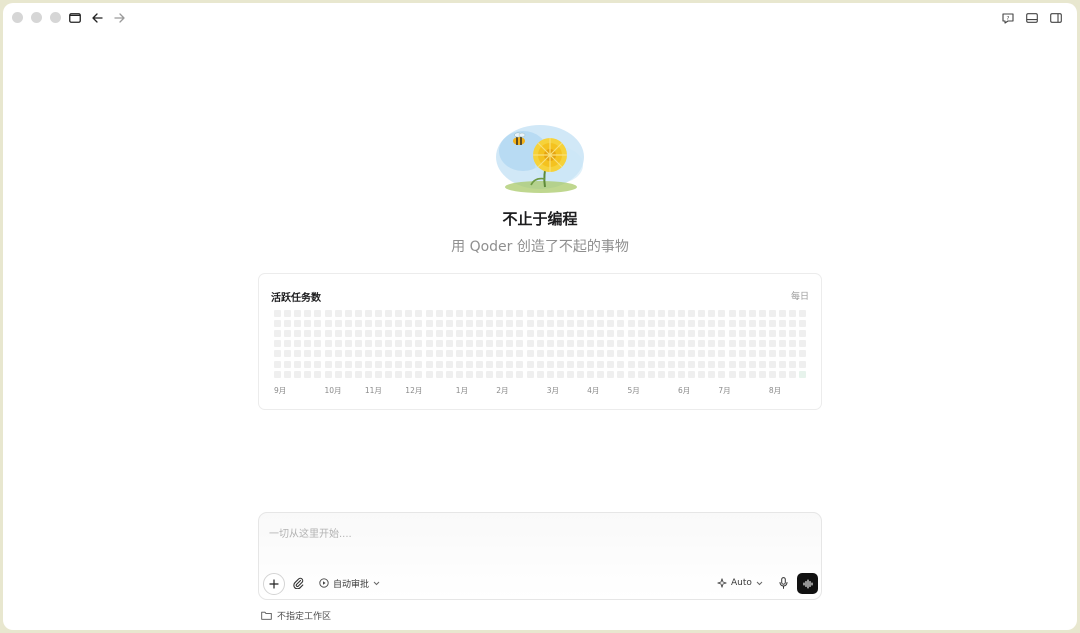 This screenshot has height=633, width=1080. I want to click on forward-arrow-icon, so click(119, 18).